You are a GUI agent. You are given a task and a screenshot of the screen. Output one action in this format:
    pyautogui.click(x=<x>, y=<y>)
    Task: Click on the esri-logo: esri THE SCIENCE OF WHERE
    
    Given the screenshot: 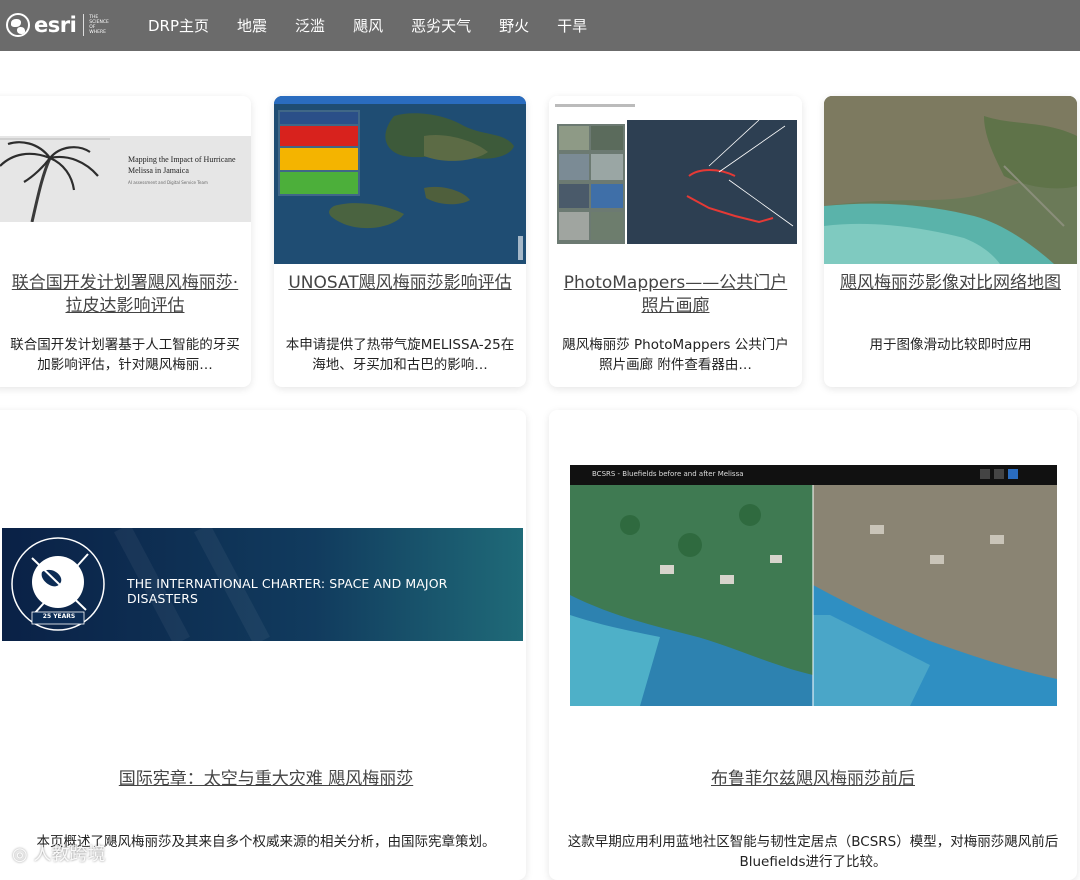 What is the action you would take?
    pyautogui.click(x=59, y=25)
    